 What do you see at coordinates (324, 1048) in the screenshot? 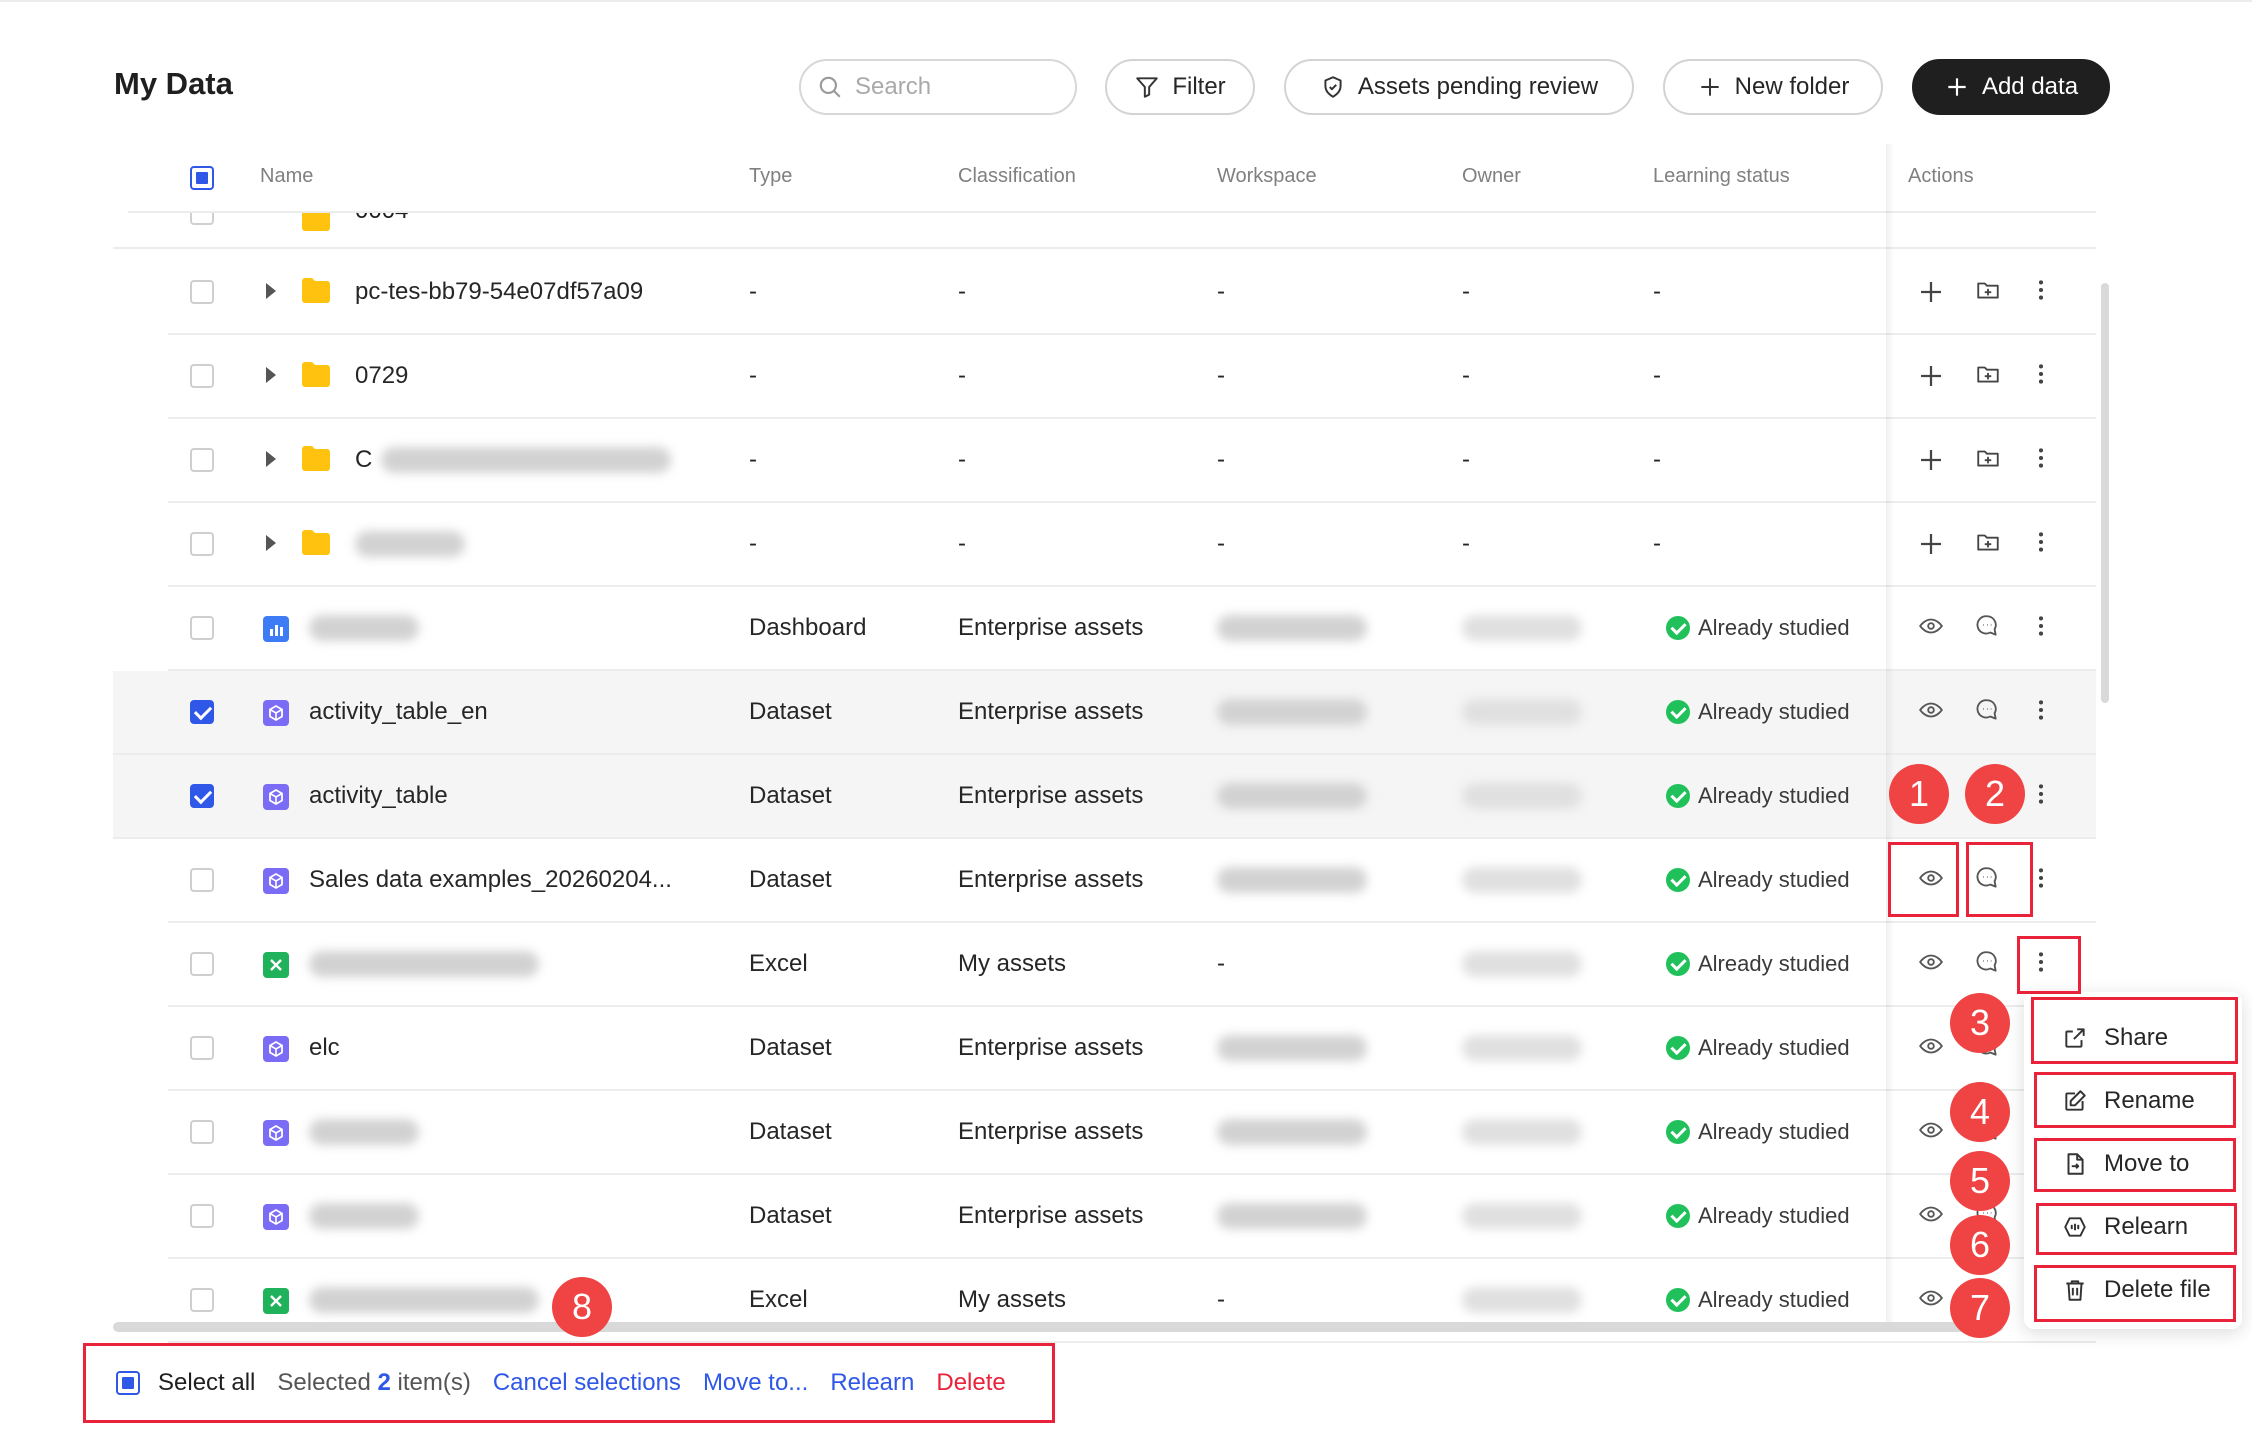
I see `row-name: elc` at bounding box center [324, 1048].